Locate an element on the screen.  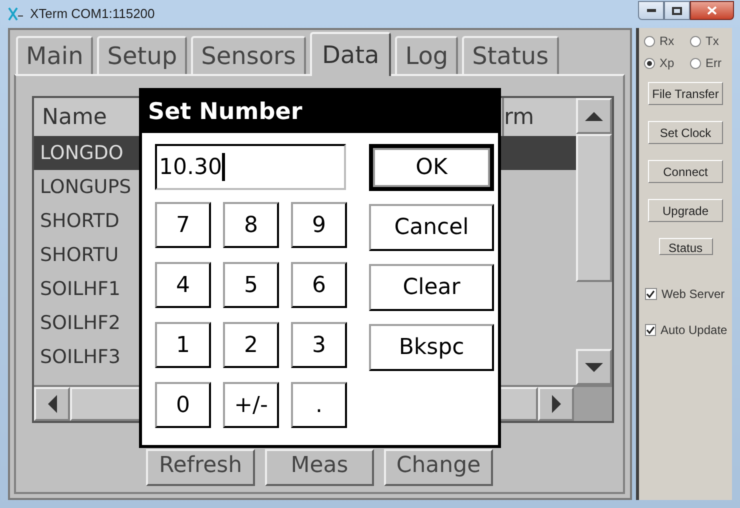
scroll-up-button is located at coordinates (594, 116).